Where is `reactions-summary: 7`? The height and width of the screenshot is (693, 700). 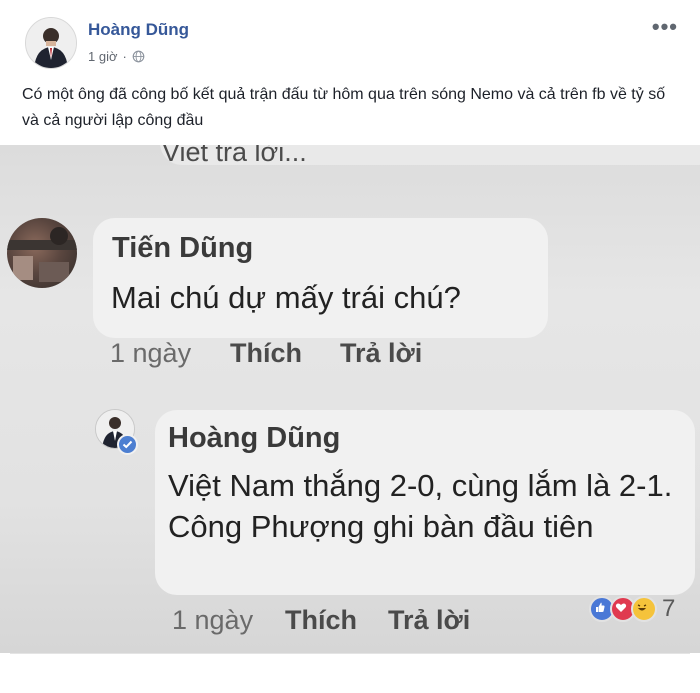
reactions-summary: 7 is located at coordinates (632, 609).